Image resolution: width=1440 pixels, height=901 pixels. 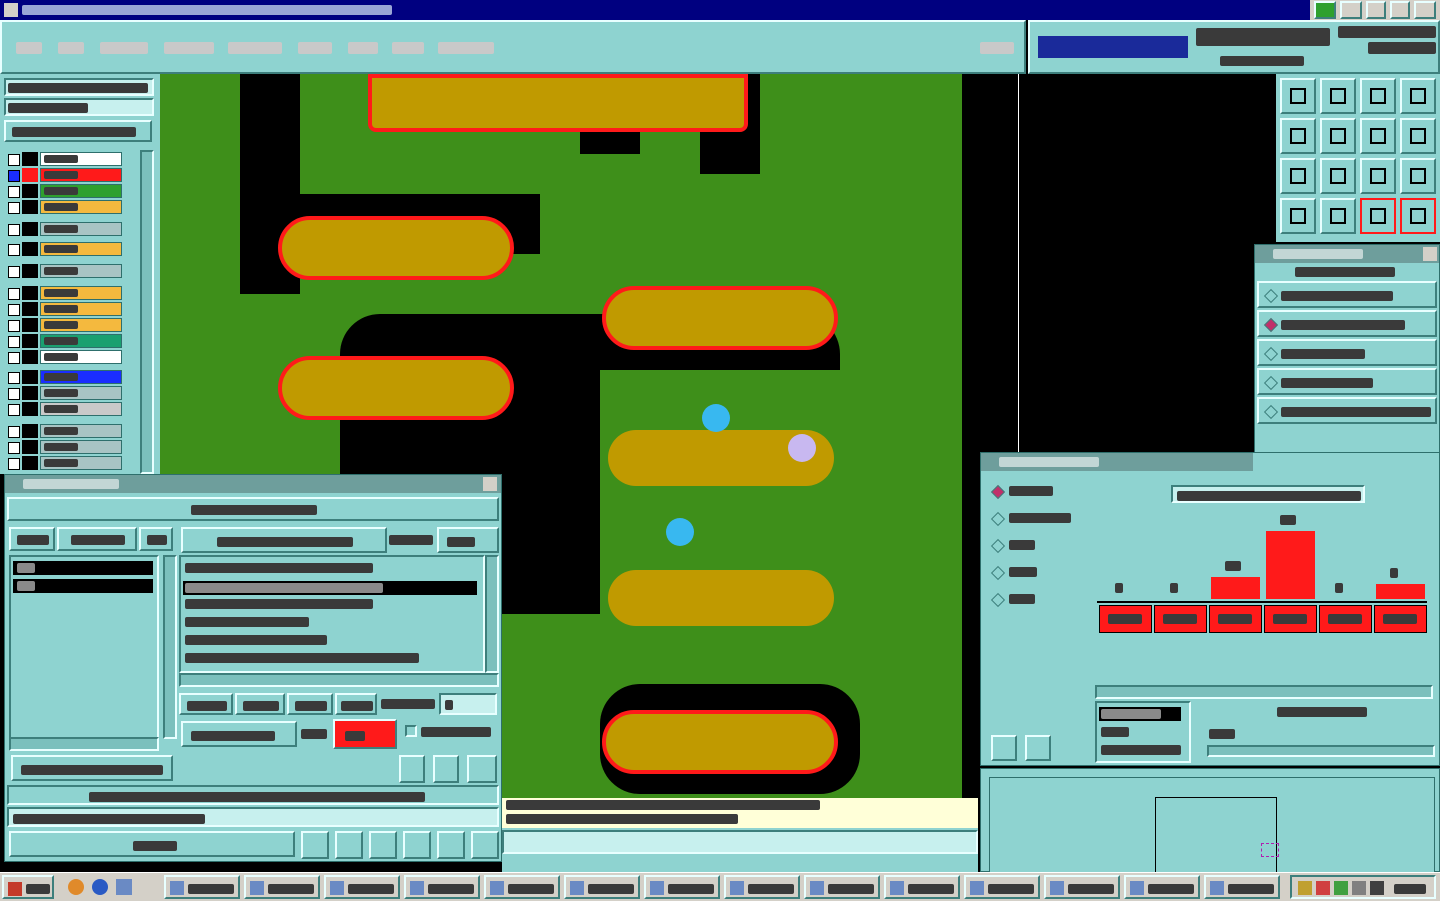 I want to click on auto-zoom-select, so click(x=239, y=734).